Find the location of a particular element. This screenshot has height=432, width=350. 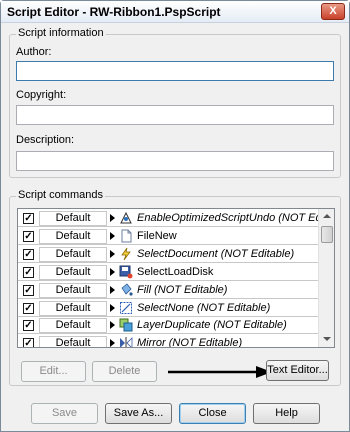

command-row: ✓ Default SelectDocument (NOT Editable) is located at coordinates (168, 254).